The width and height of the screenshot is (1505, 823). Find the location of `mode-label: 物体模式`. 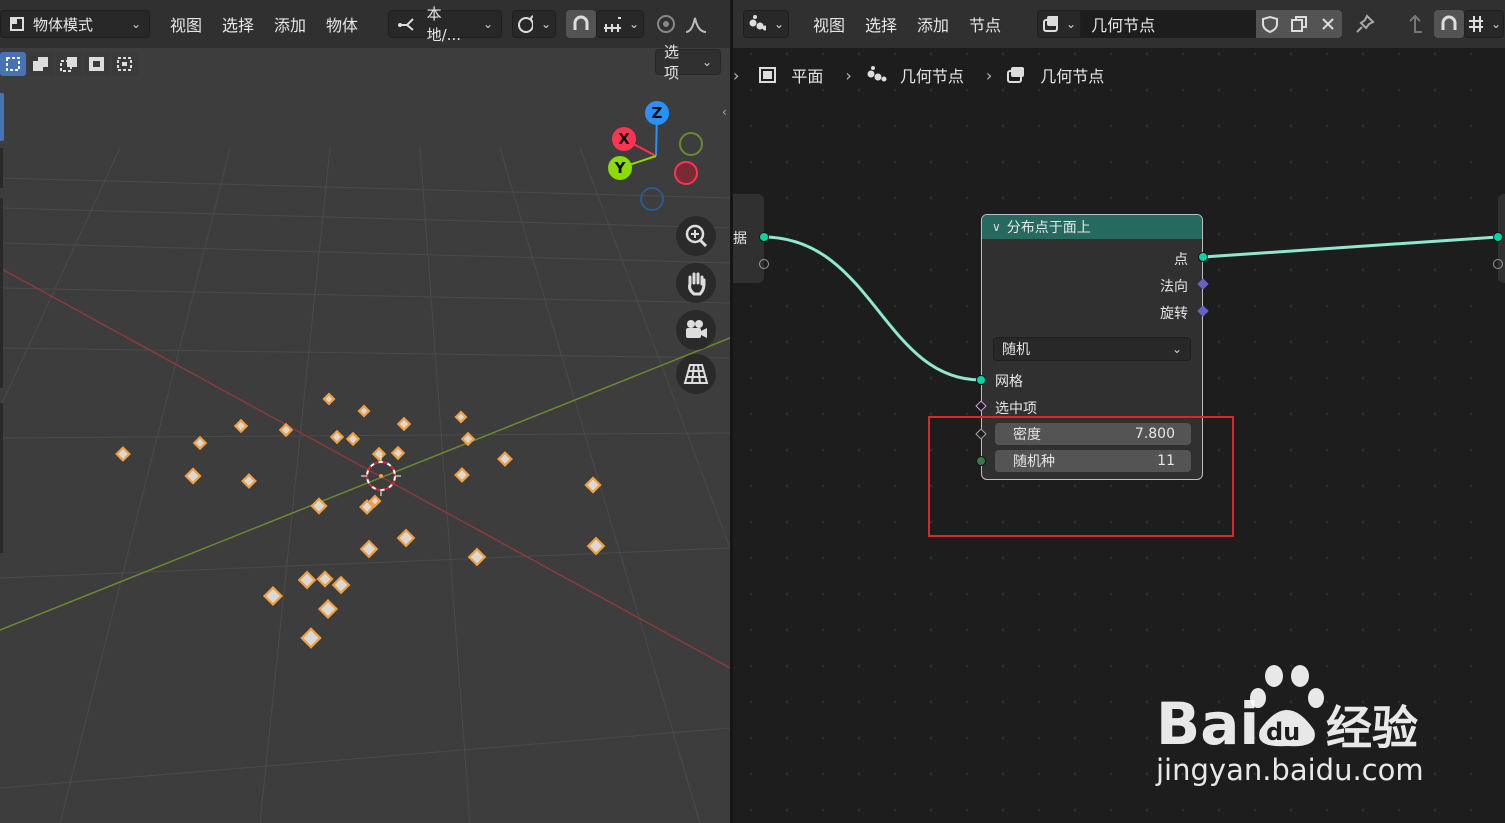

mode-label: 物体模式 is located at coordinates (63, 24).